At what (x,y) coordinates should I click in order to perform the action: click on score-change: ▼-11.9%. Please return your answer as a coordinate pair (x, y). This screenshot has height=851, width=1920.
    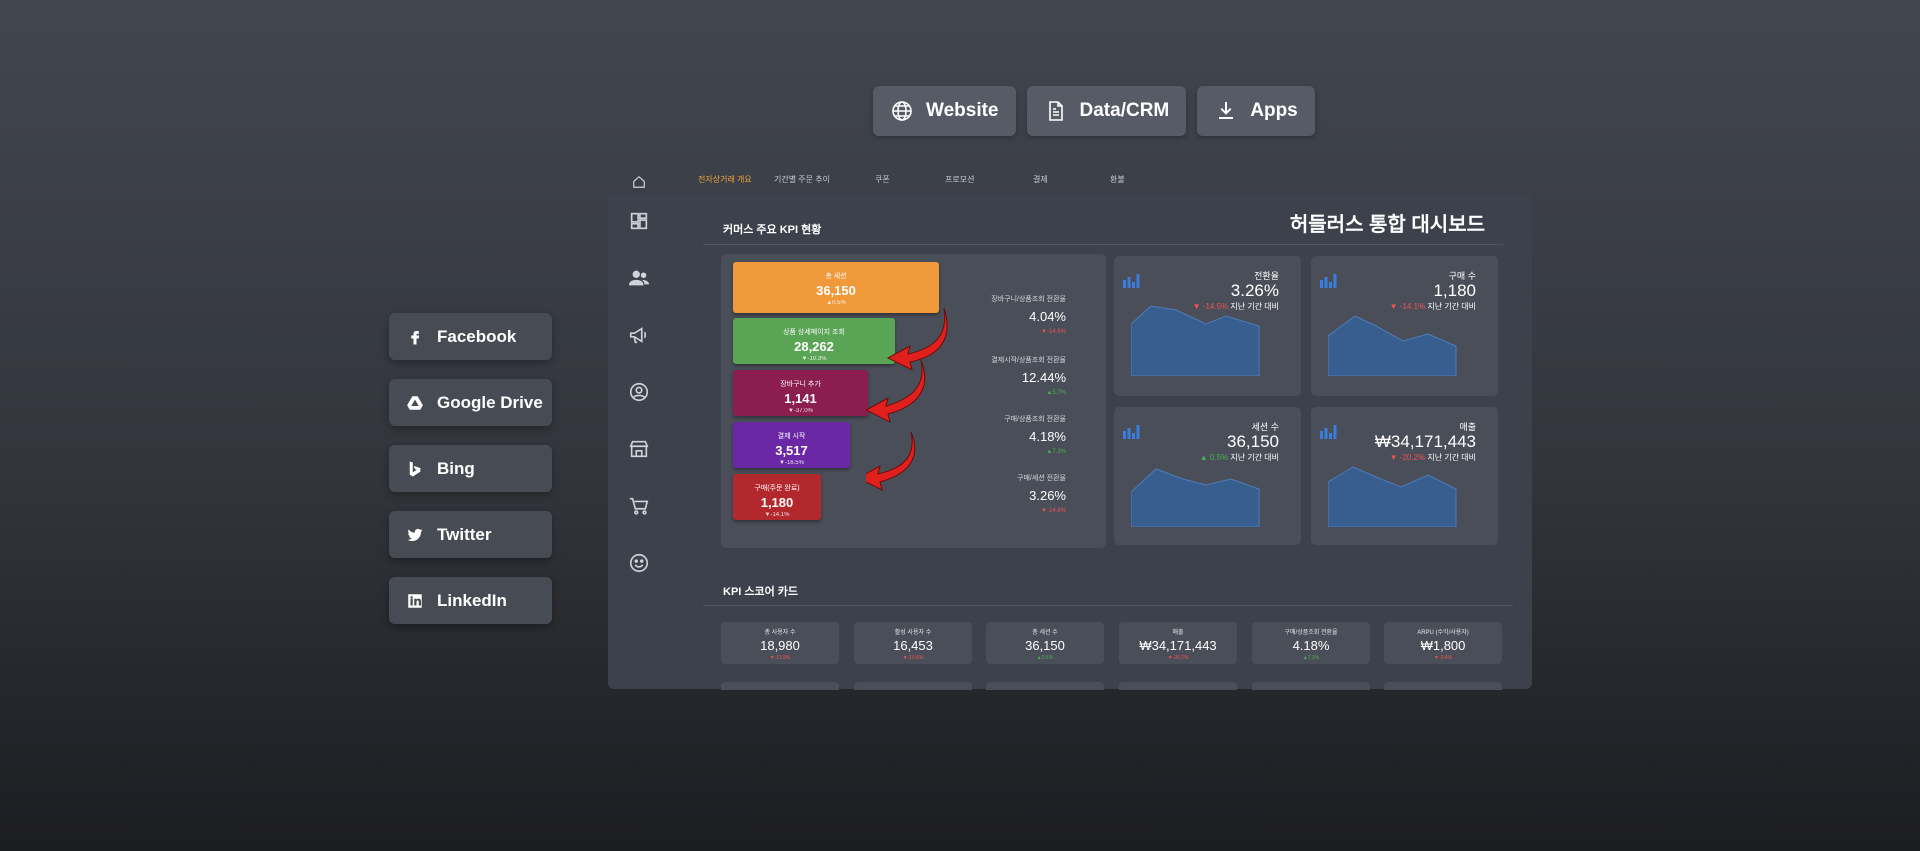
    Looking at the image, I should click on (780, 658).